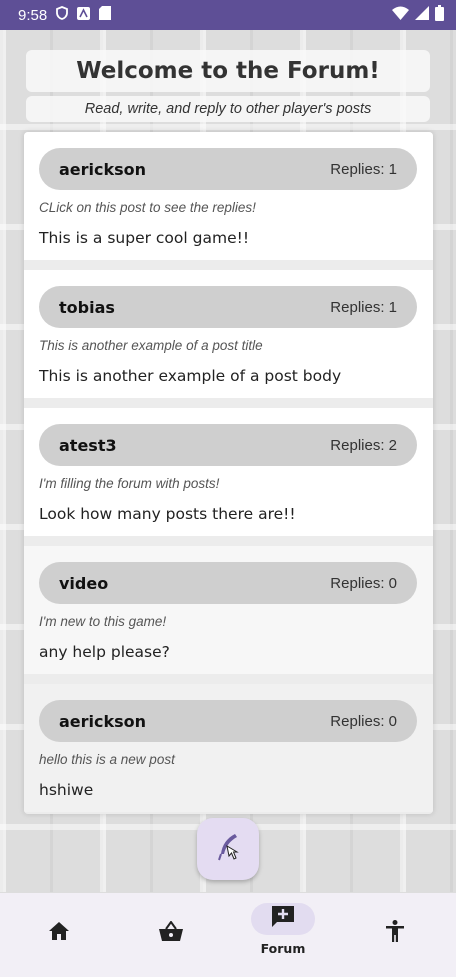 The width and height of the screenshot is (456, 977). What do you see at coordinates (228, 445) in the screenshot?
I see `post-header: atest3 Replies: 2` at bounding box center [228, 445].